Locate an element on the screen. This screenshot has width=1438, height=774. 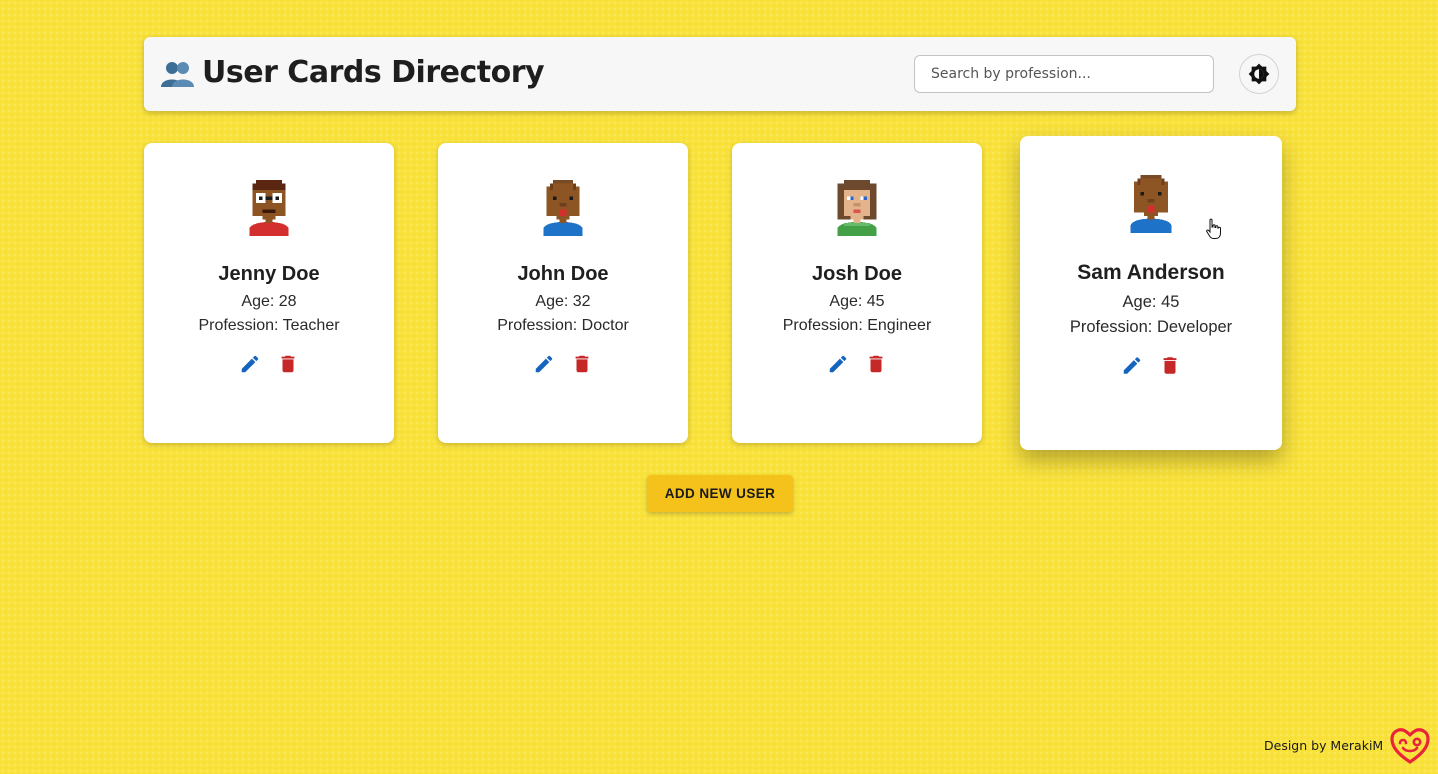
user-age: Age: 28 is located at coordinates (269, 301).